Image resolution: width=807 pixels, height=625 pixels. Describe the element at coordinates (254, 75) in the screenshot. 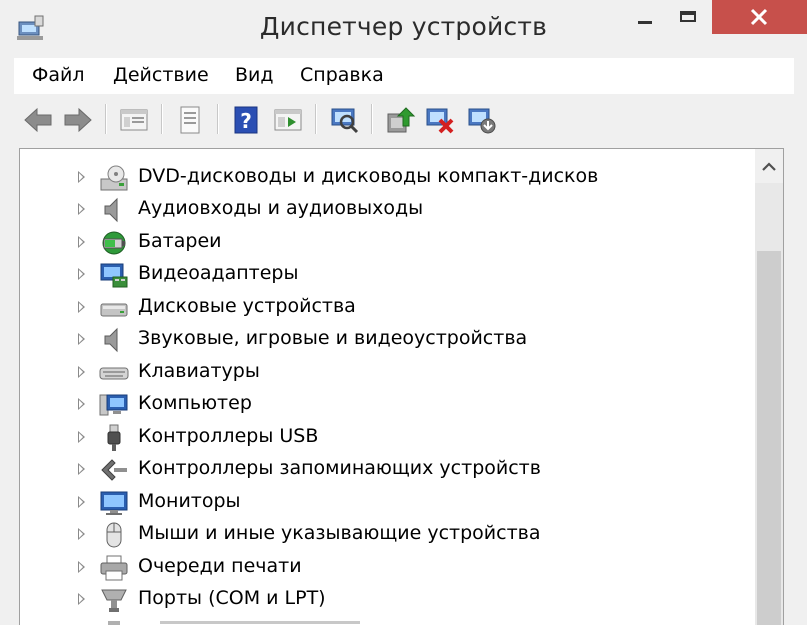

I see `menu-view: Вид` at that location.